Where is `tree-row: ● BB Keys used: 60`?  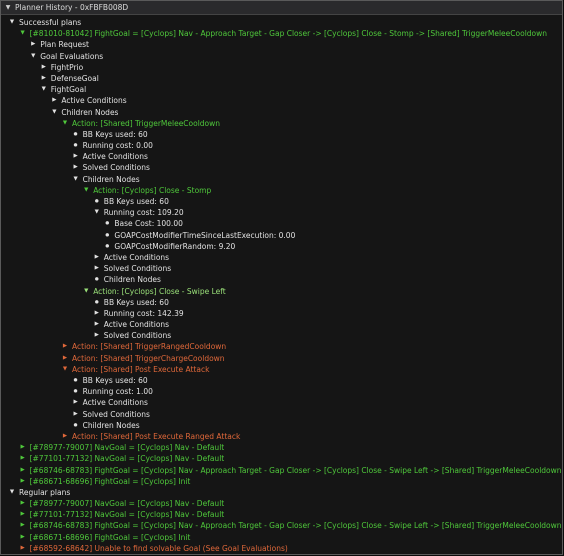
tree-row: ● BB Keys used: 60 is located at coordinates (281, 201).